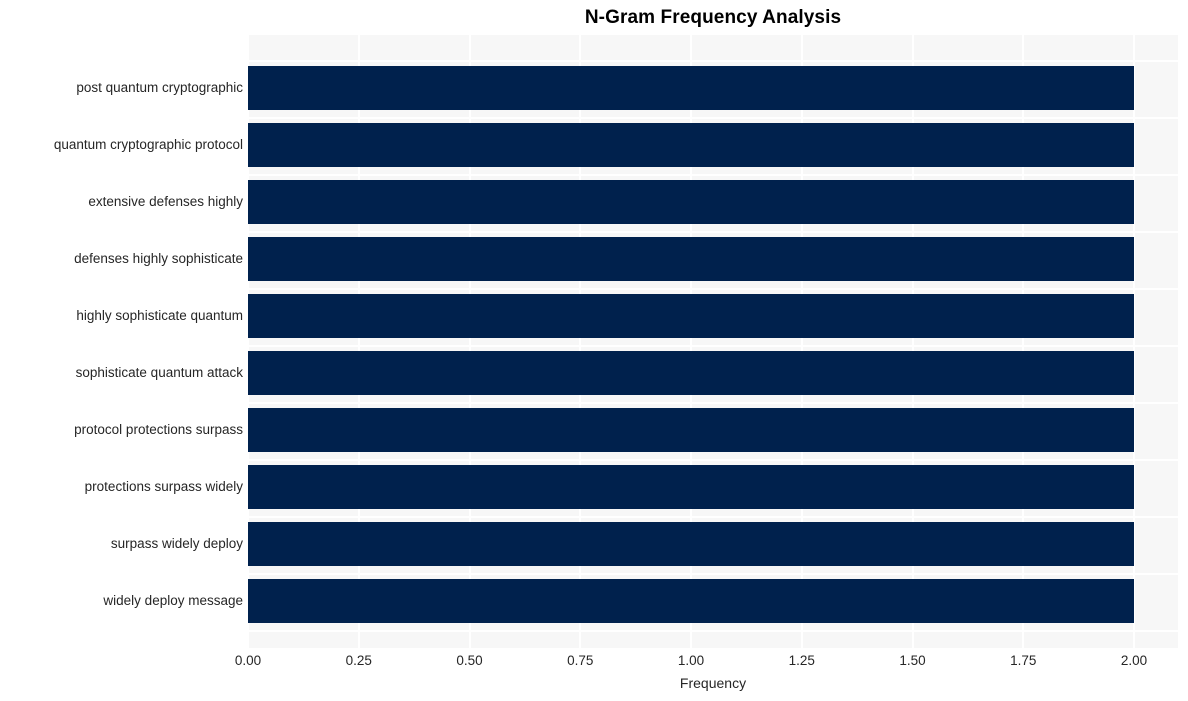  What do you see at coordinates (148, 144) in the screenshot?
I see `y-axis-tick-label: quantum cryptographic protocol` at bounding box center [148, 144].